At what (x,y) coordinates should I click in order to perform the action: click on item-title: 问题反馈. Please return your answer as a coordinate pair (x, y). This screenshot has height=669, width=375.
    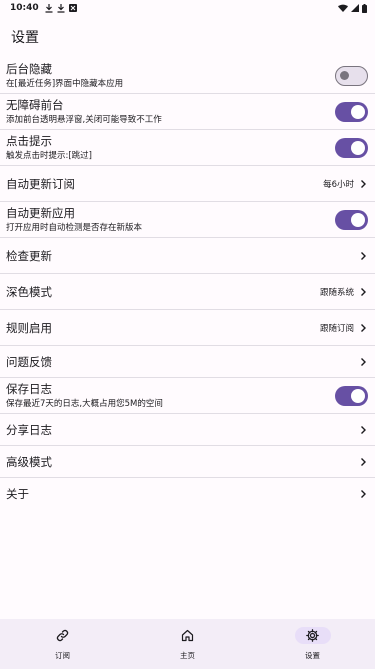
    Looking at the image, I should click on (29, 361).